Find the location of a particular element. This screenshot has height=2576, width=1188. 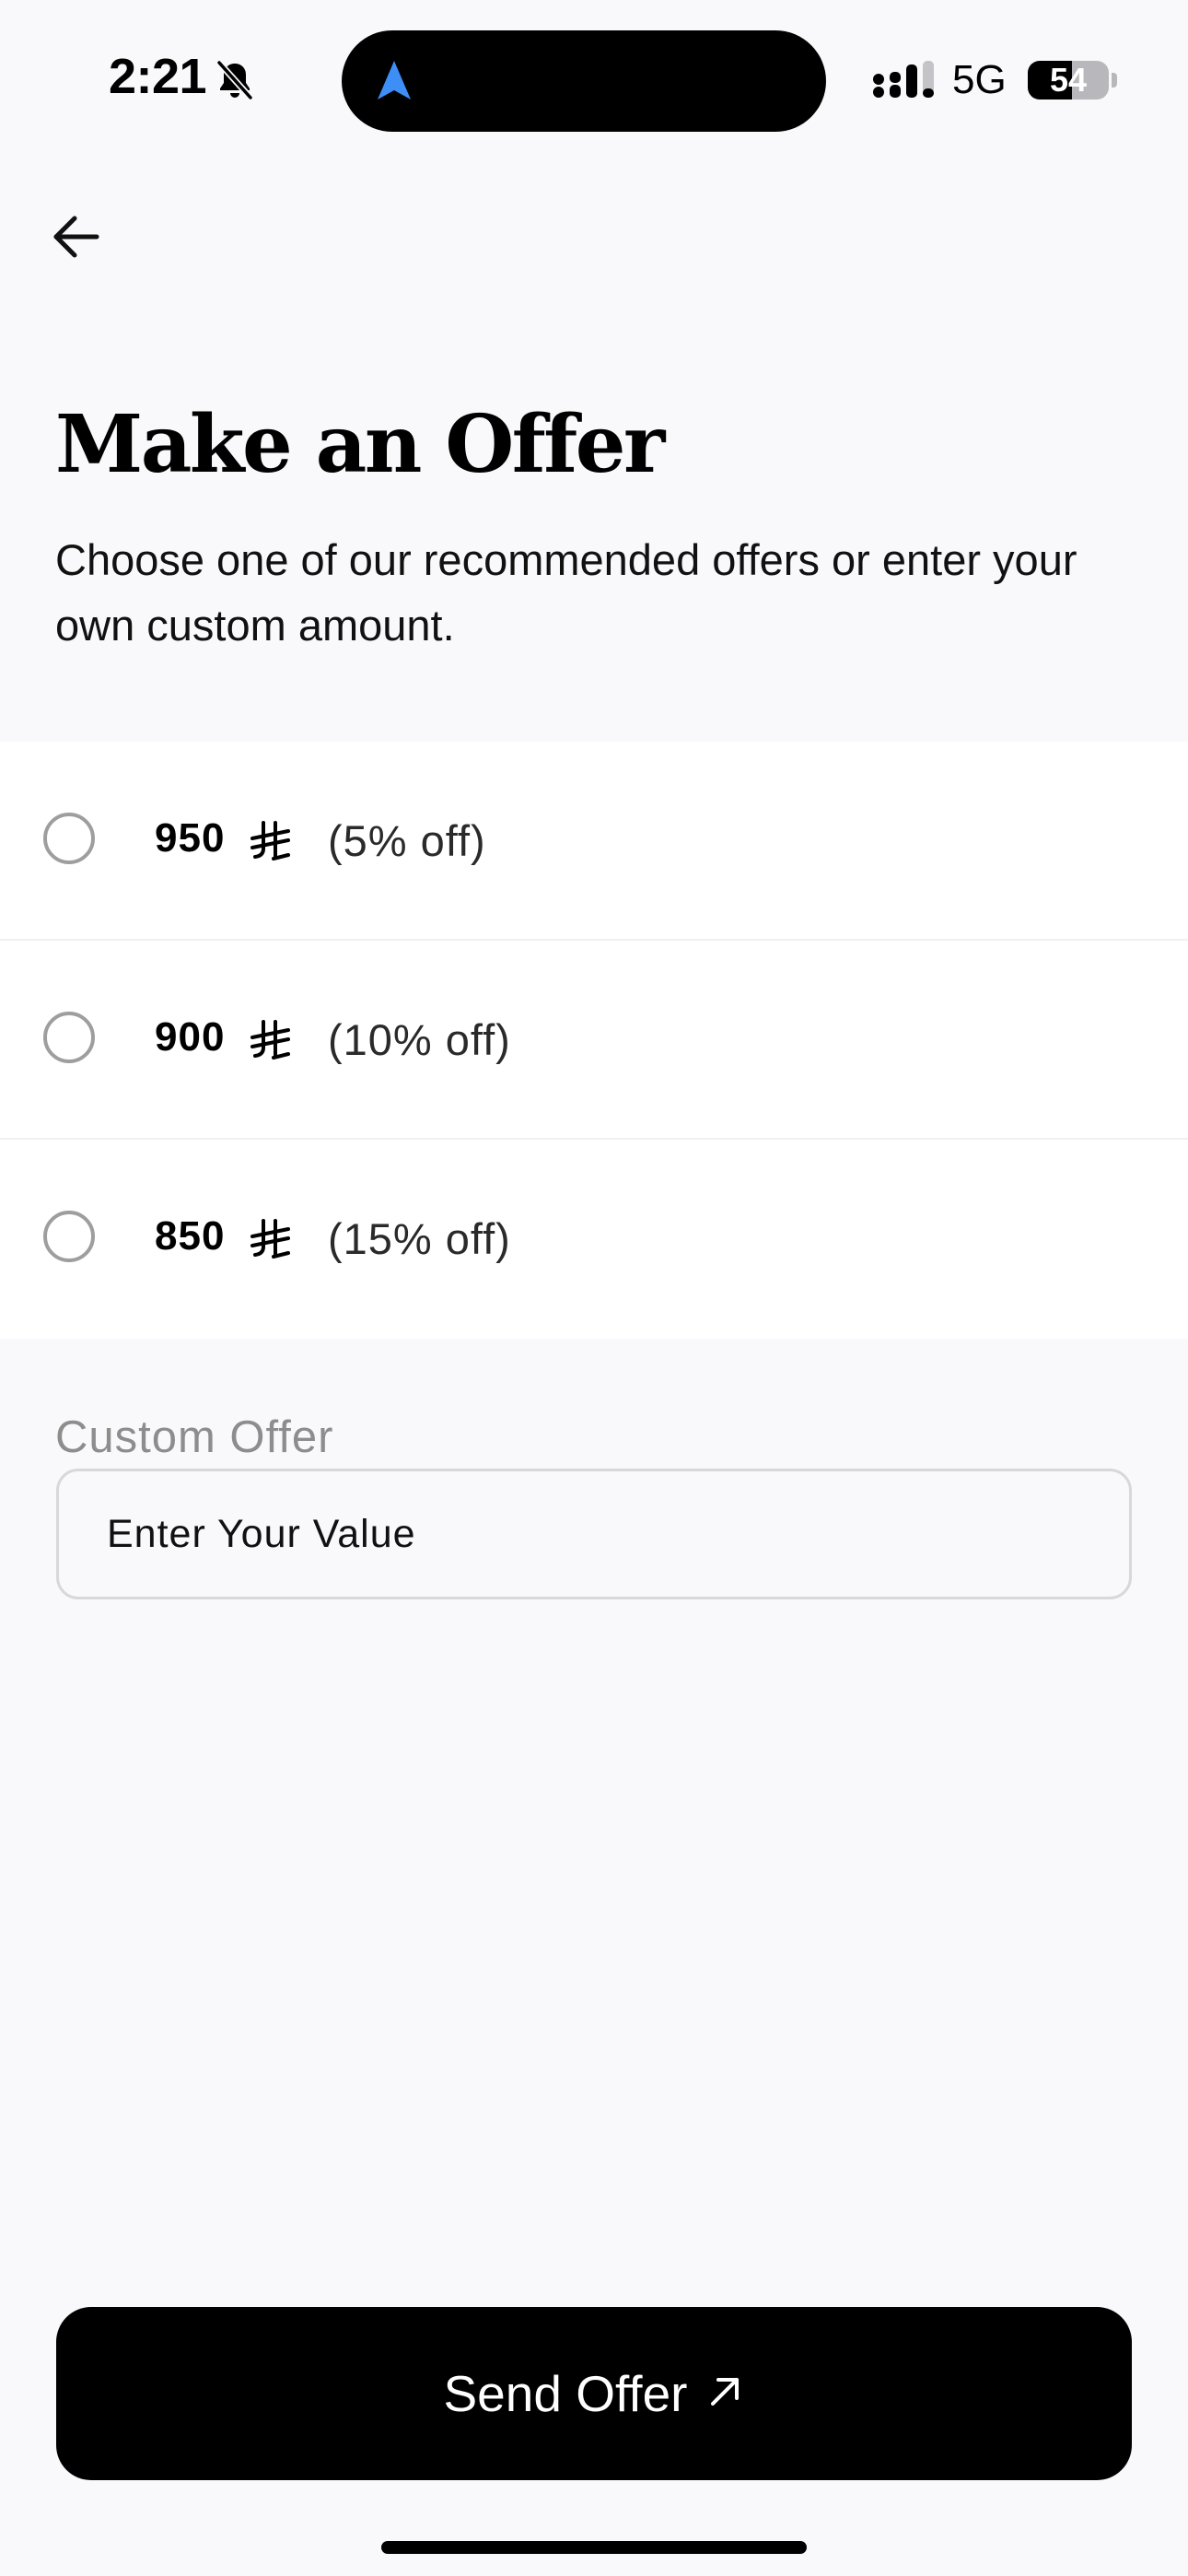

offer-amount: 850 is located at coordinates (190, 1236).